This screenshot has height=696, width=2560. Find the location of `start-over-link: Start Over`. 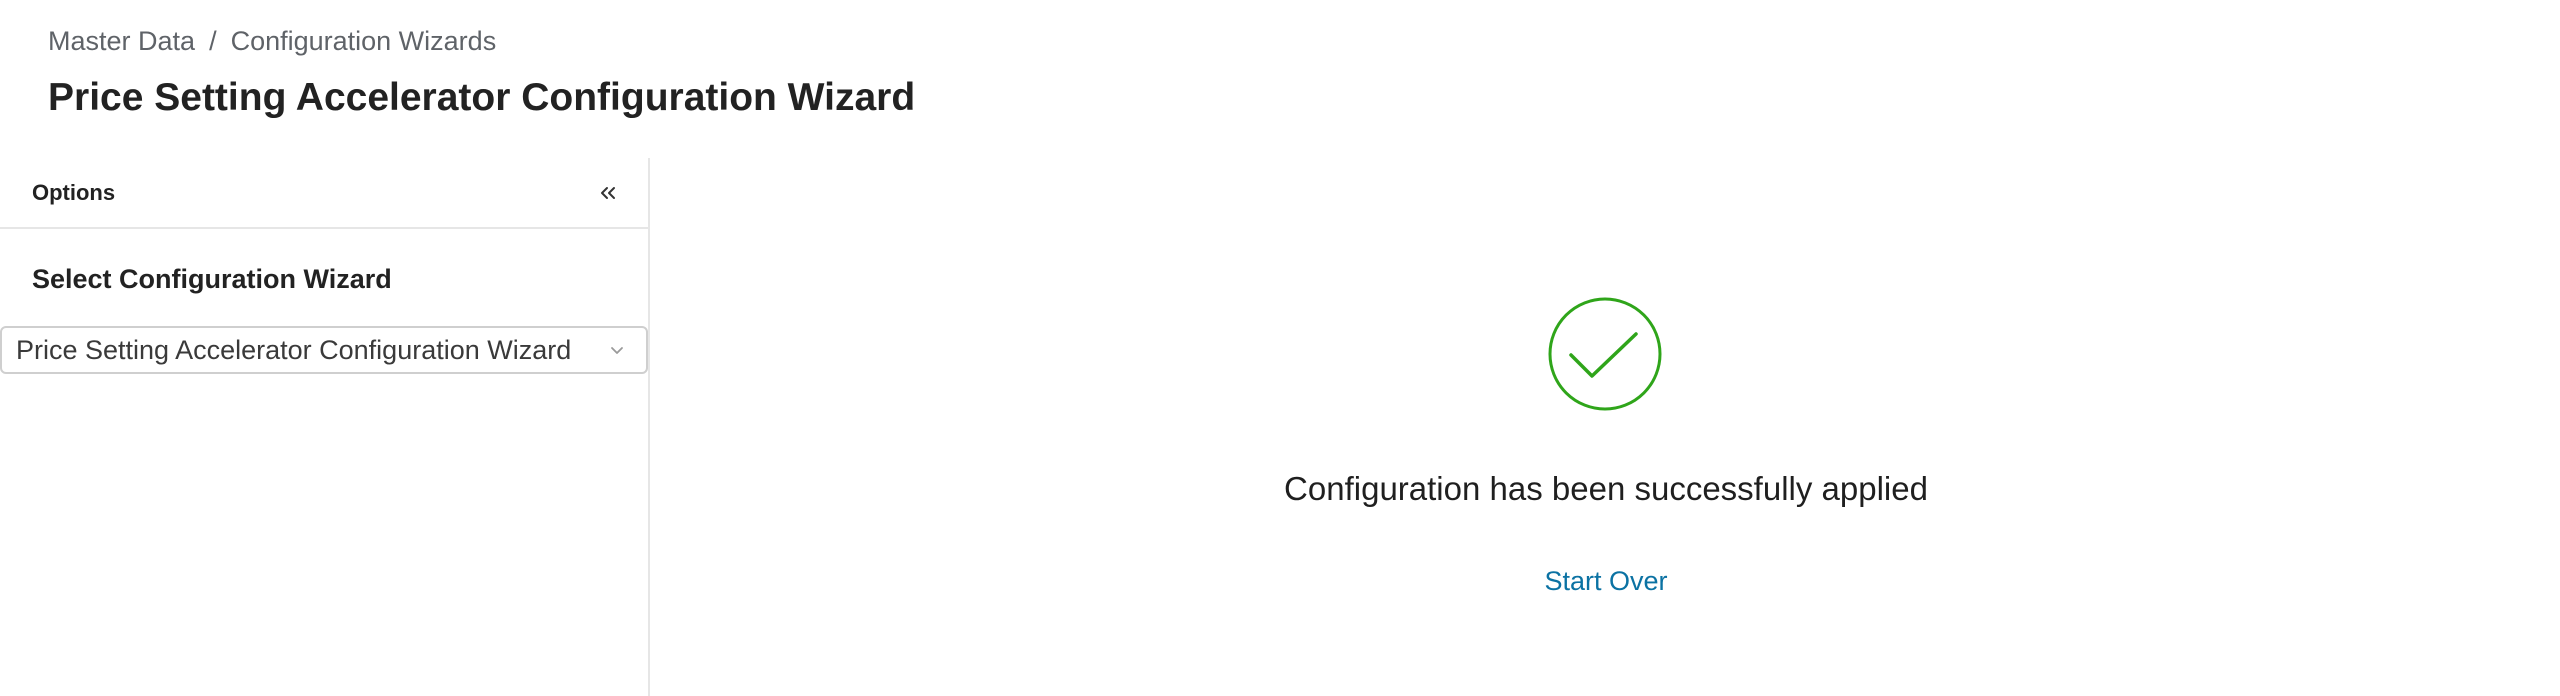

start-over-link: Start Over is located at coordinates (1605, 581).